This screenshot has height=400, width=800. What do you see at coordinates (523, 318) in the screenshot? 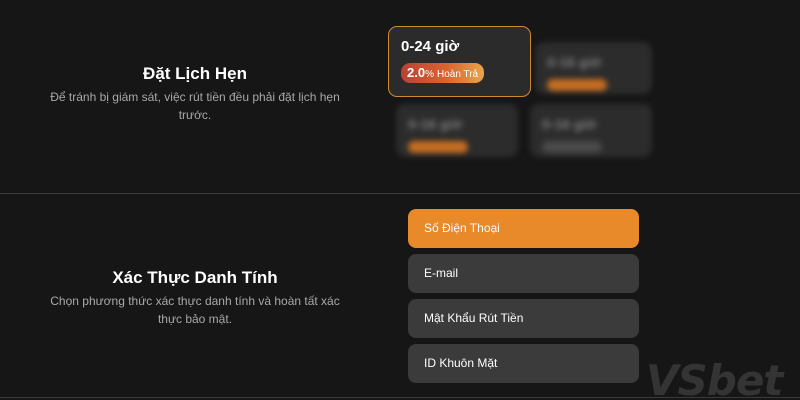
I see `option-withdraw-password-button: Mật Khẩu Rút Tiền` at bounding box center [523, 318].